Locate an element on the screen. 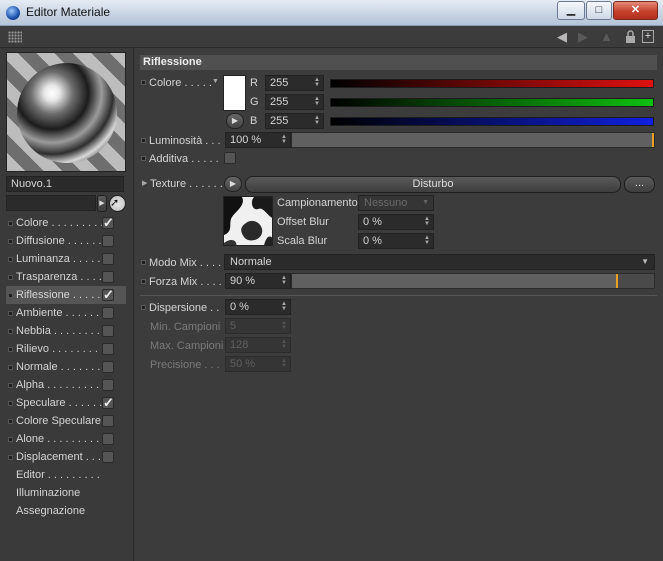 The image size is (663, 561). window-title: Editor Materiale is located at coordinates (68, 12).